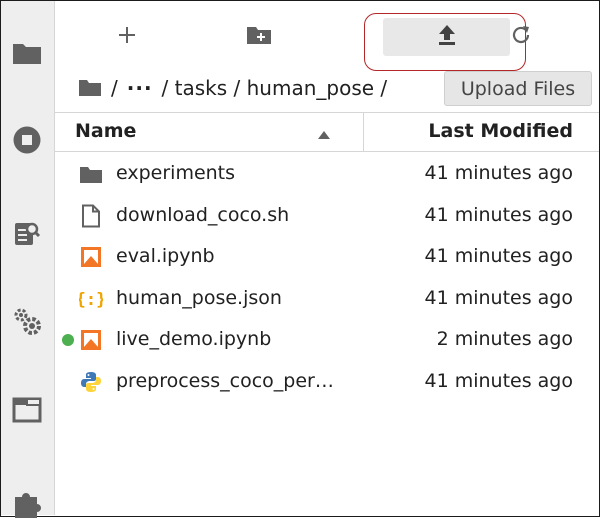 The height and width of the screenshot is (521, 600). I want to click on breadcrumb: / ··· / tasks / human_pose /, so click(237, 88).